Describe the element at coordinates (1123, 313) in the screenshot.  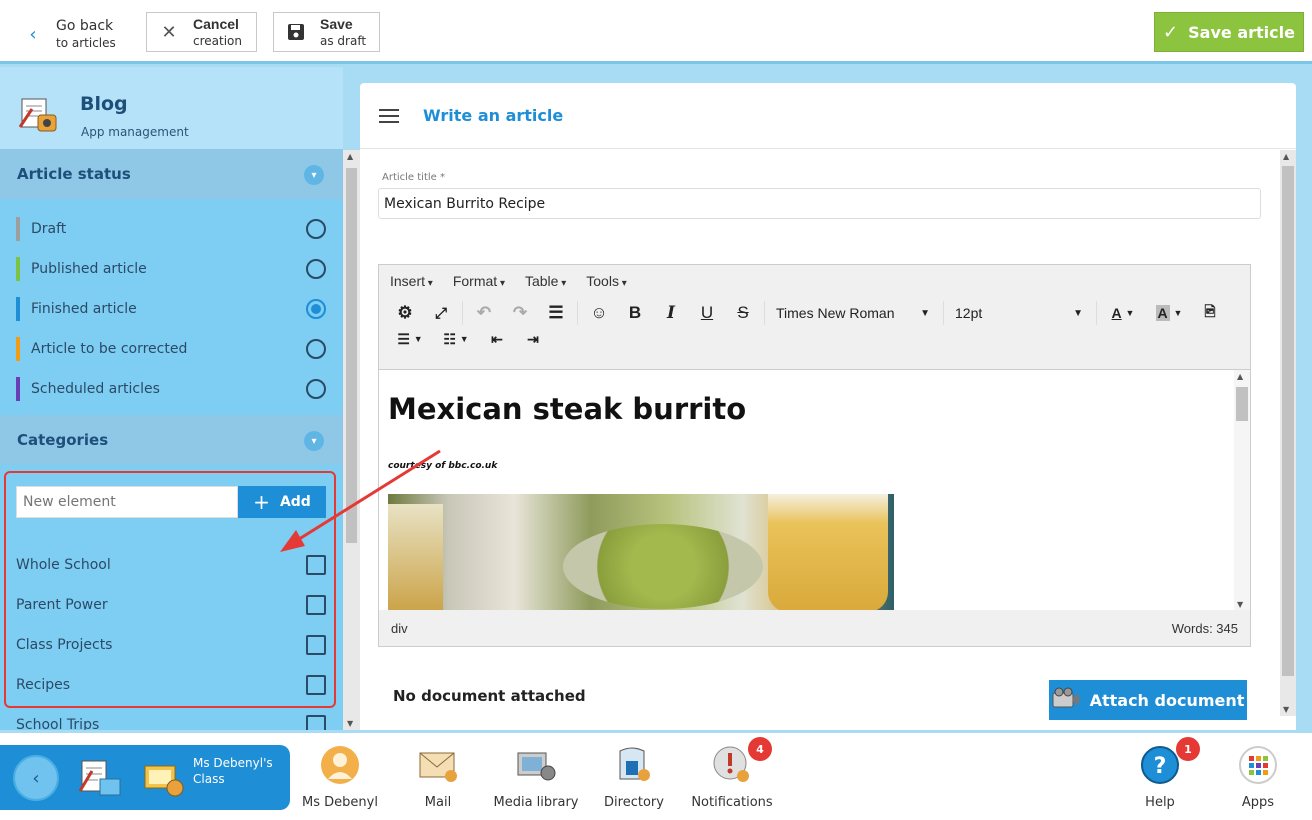
I see `text-color-icon: A ▼` at that location.